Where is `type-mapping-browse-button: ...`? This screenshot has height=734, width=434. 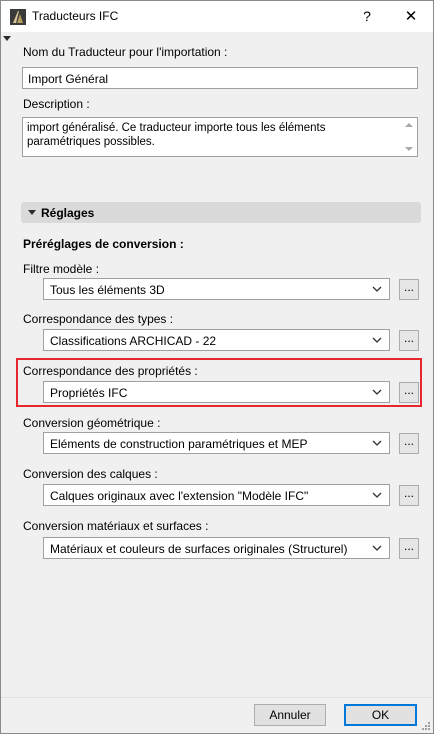
type-mapping-browse-button: ... is located at coordinates (409, 340).